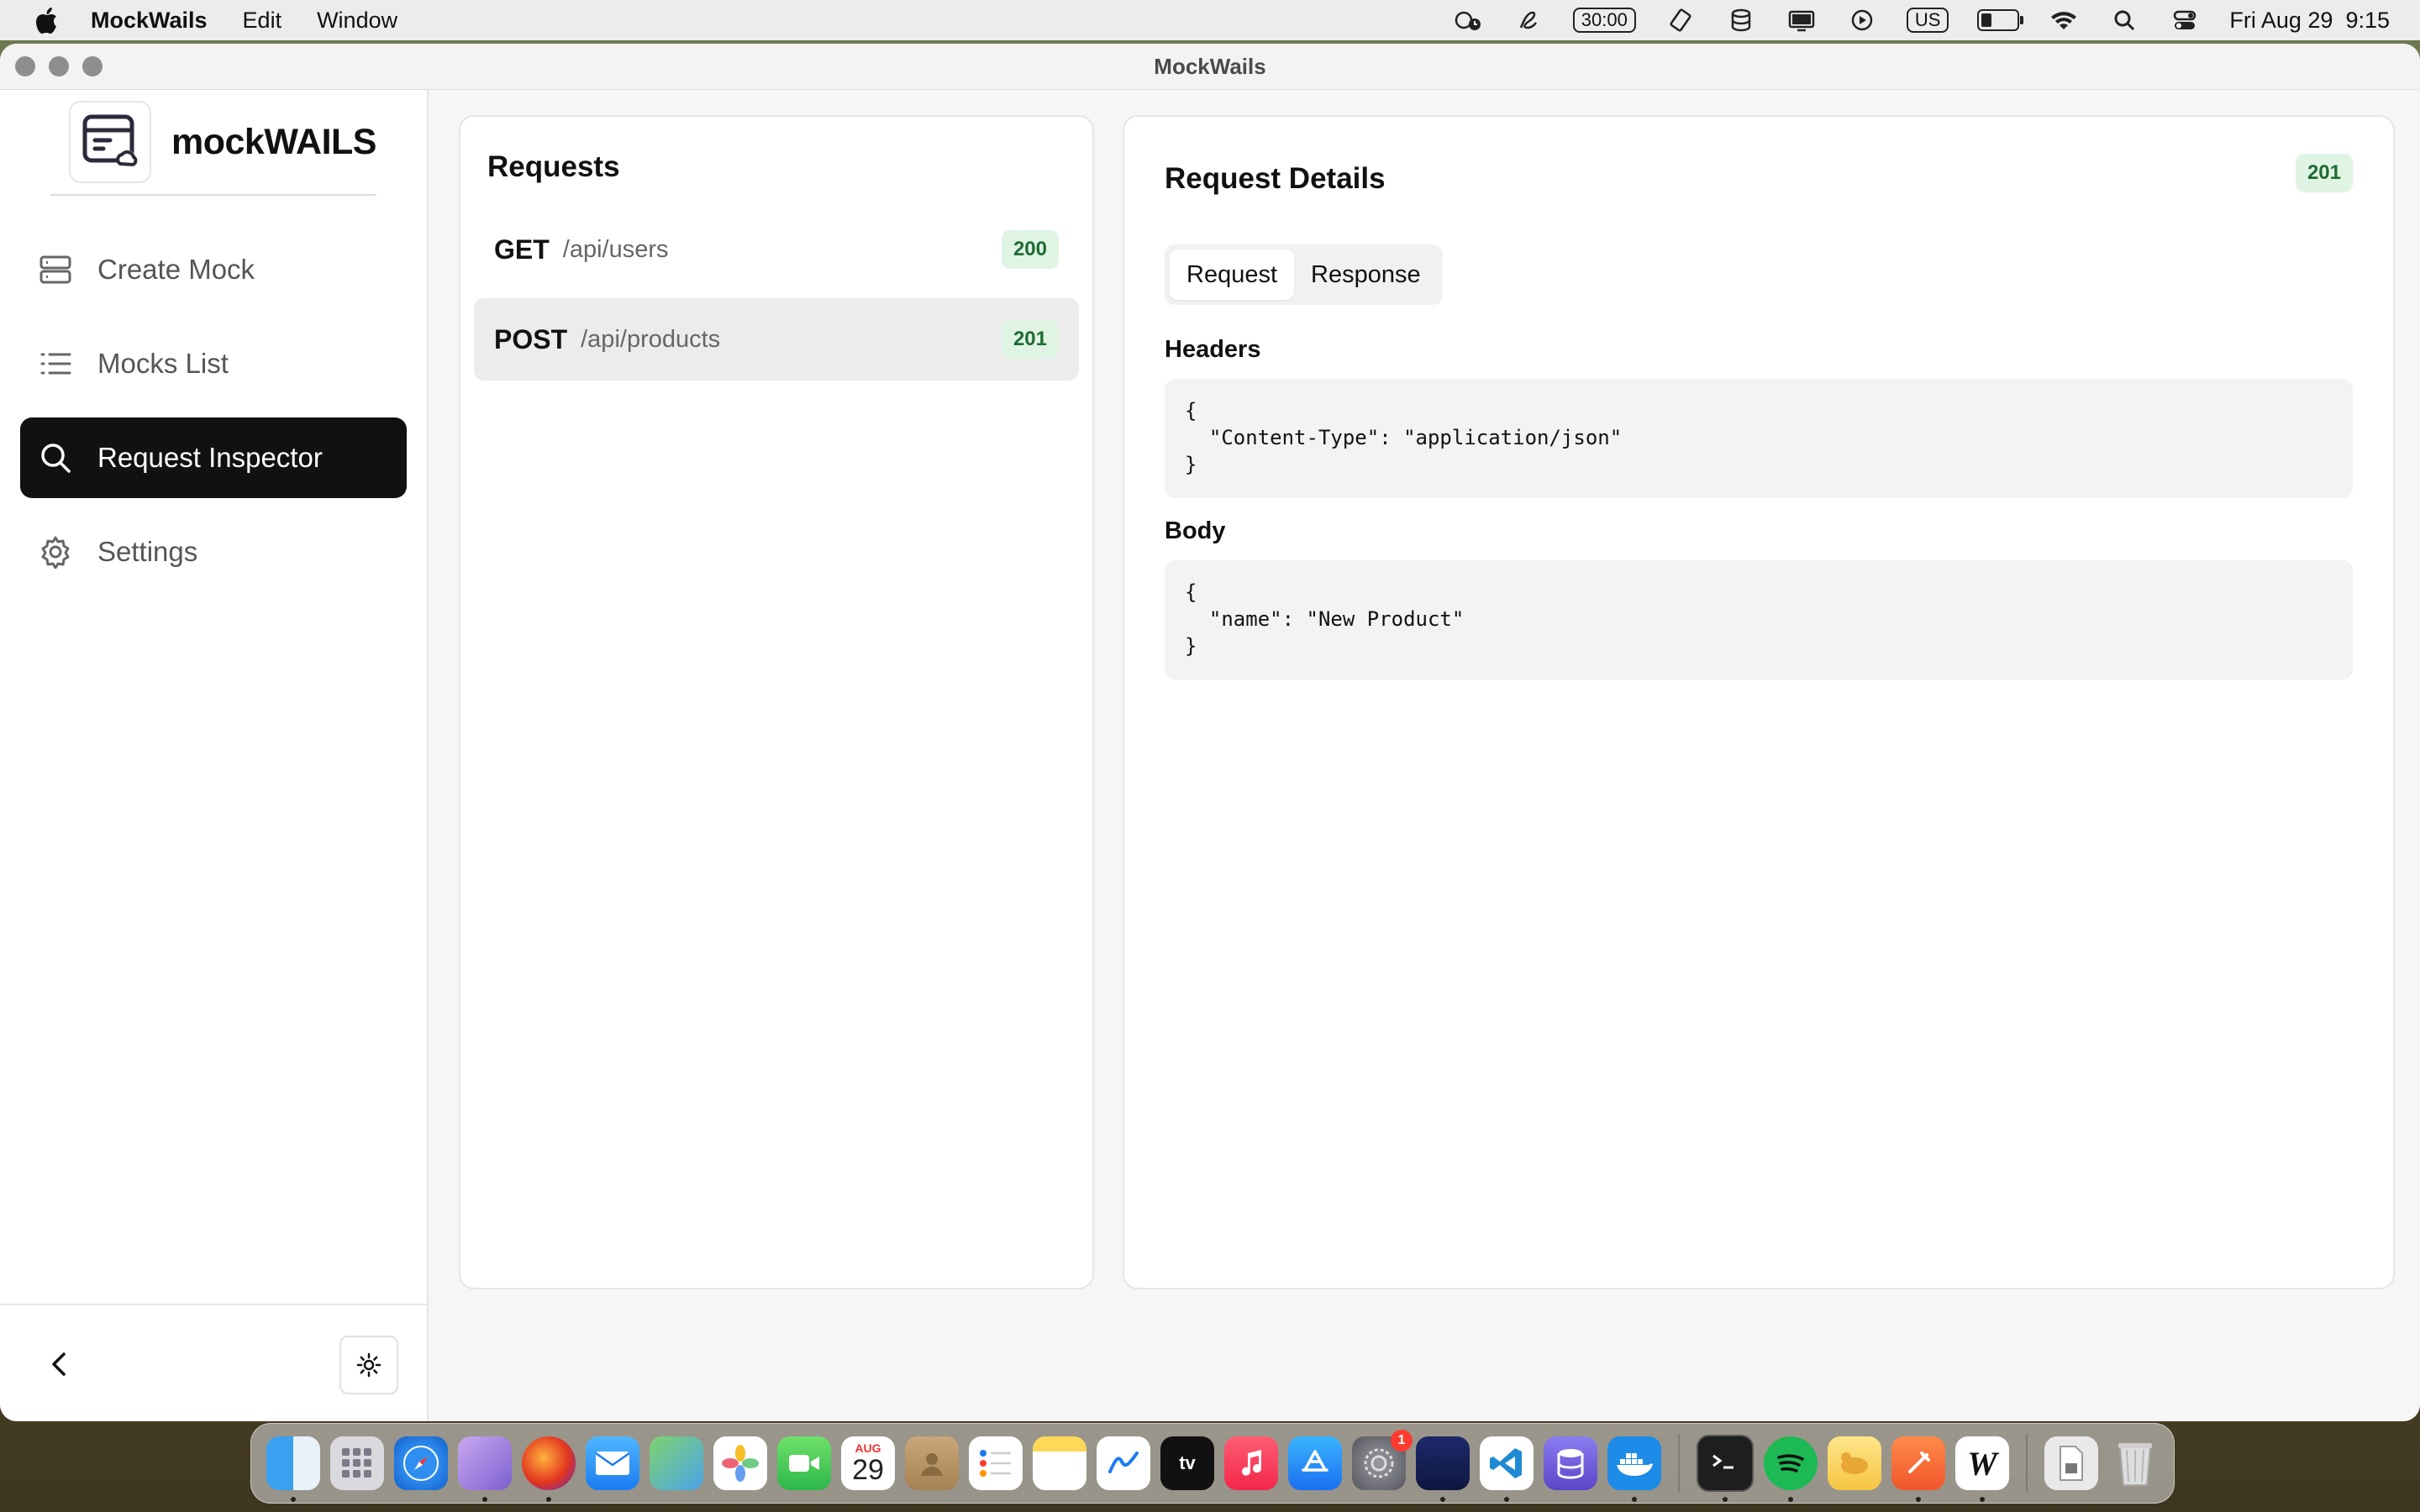 This screenshot has width=2420, height=1512. I want to click on sidebar-item-label: Mocks List, so click(163, 363).